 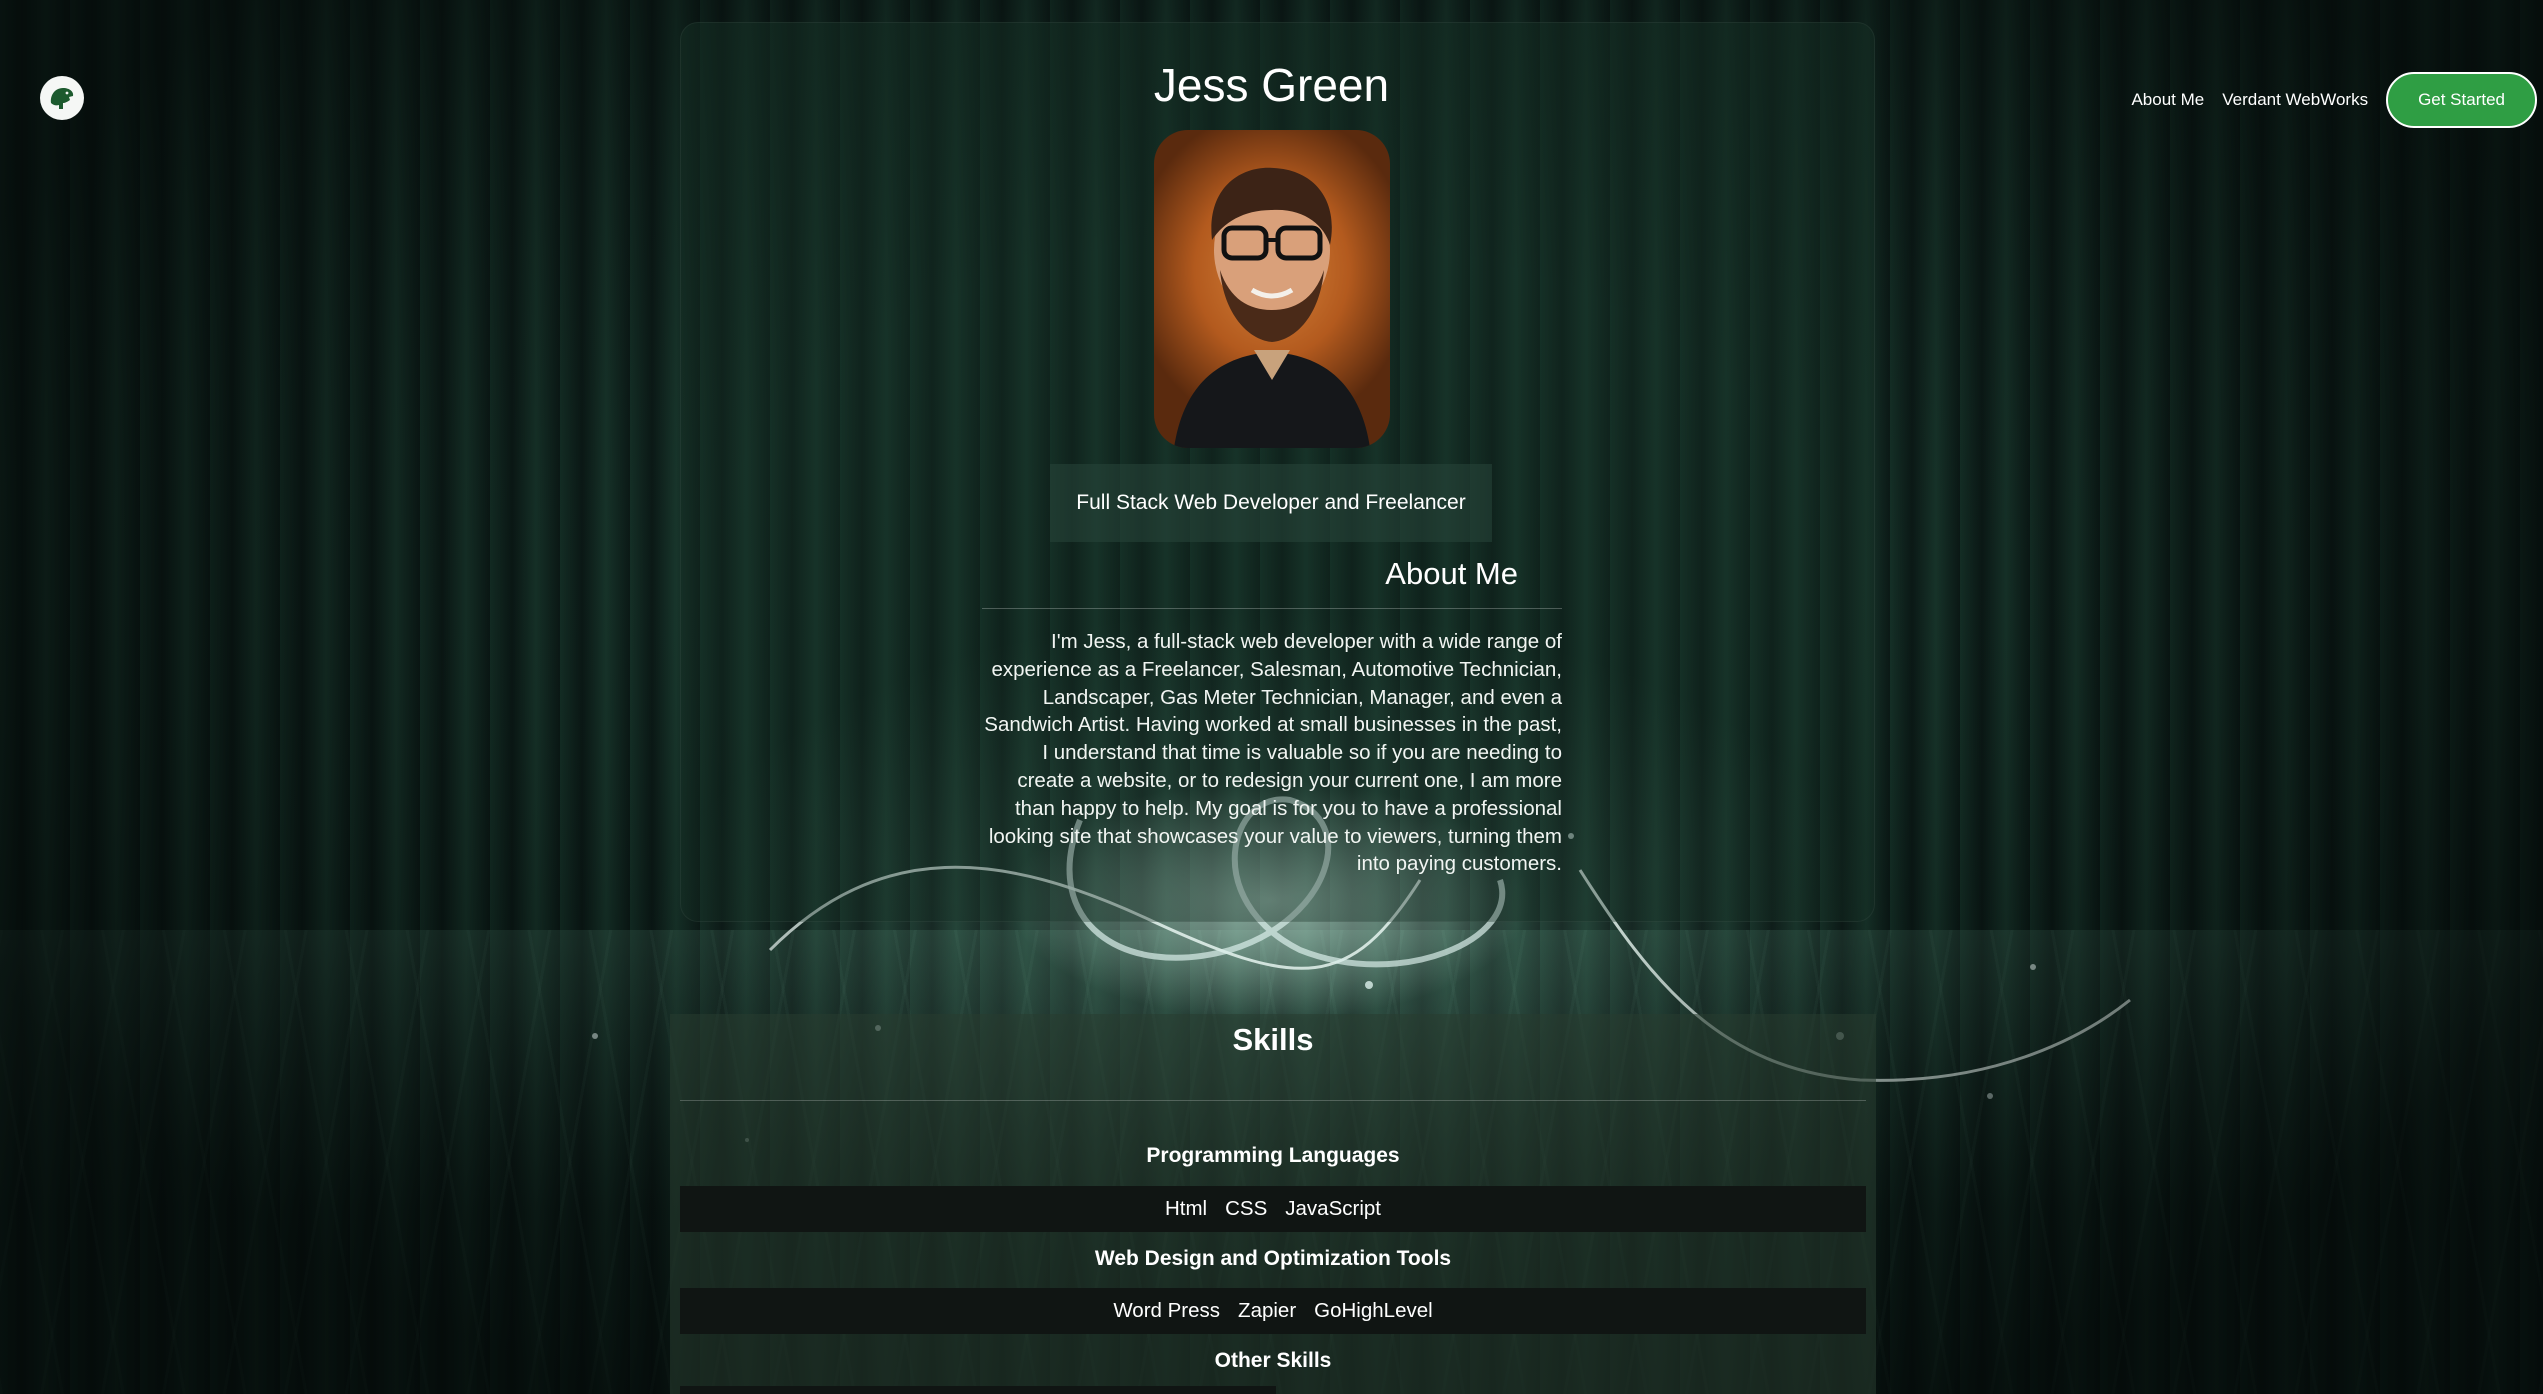 I want to click on skill-item: Word Press, so click(x=1167, y=1310).